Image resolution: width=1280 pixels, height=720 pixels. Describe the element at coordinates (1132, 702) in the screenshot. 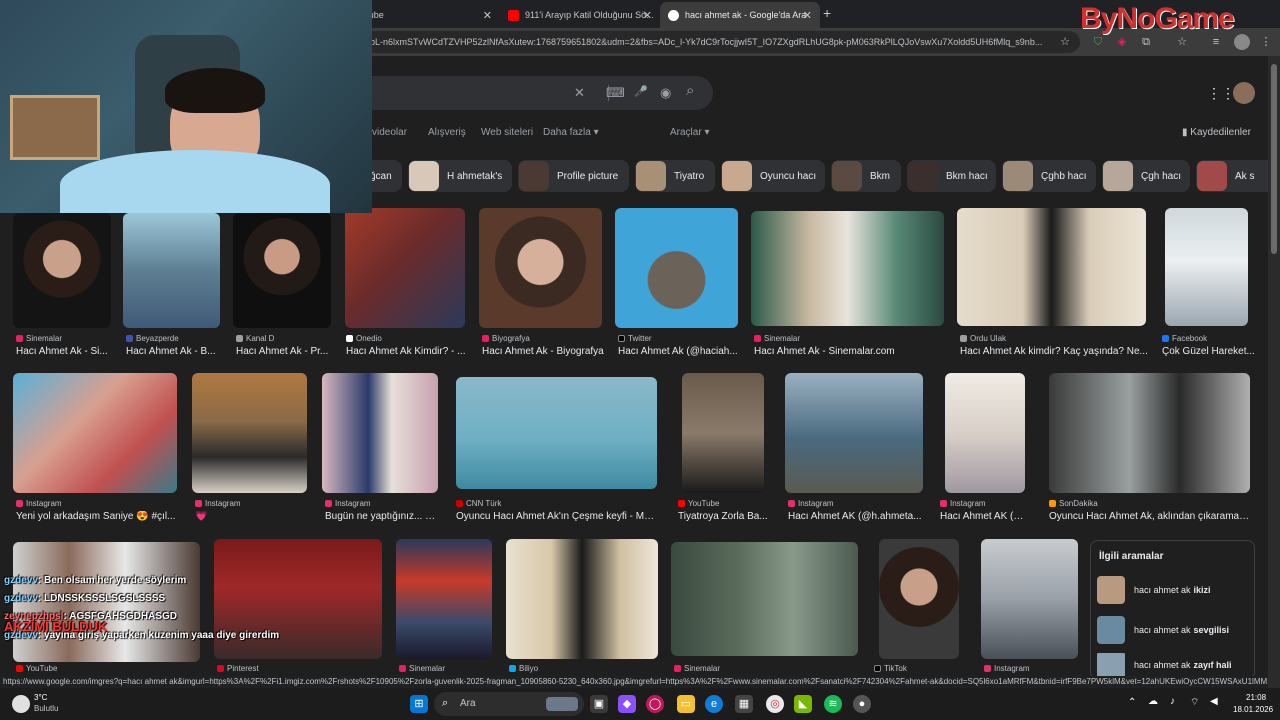

I see `tray-chevron-icon: ⌃` at that location.